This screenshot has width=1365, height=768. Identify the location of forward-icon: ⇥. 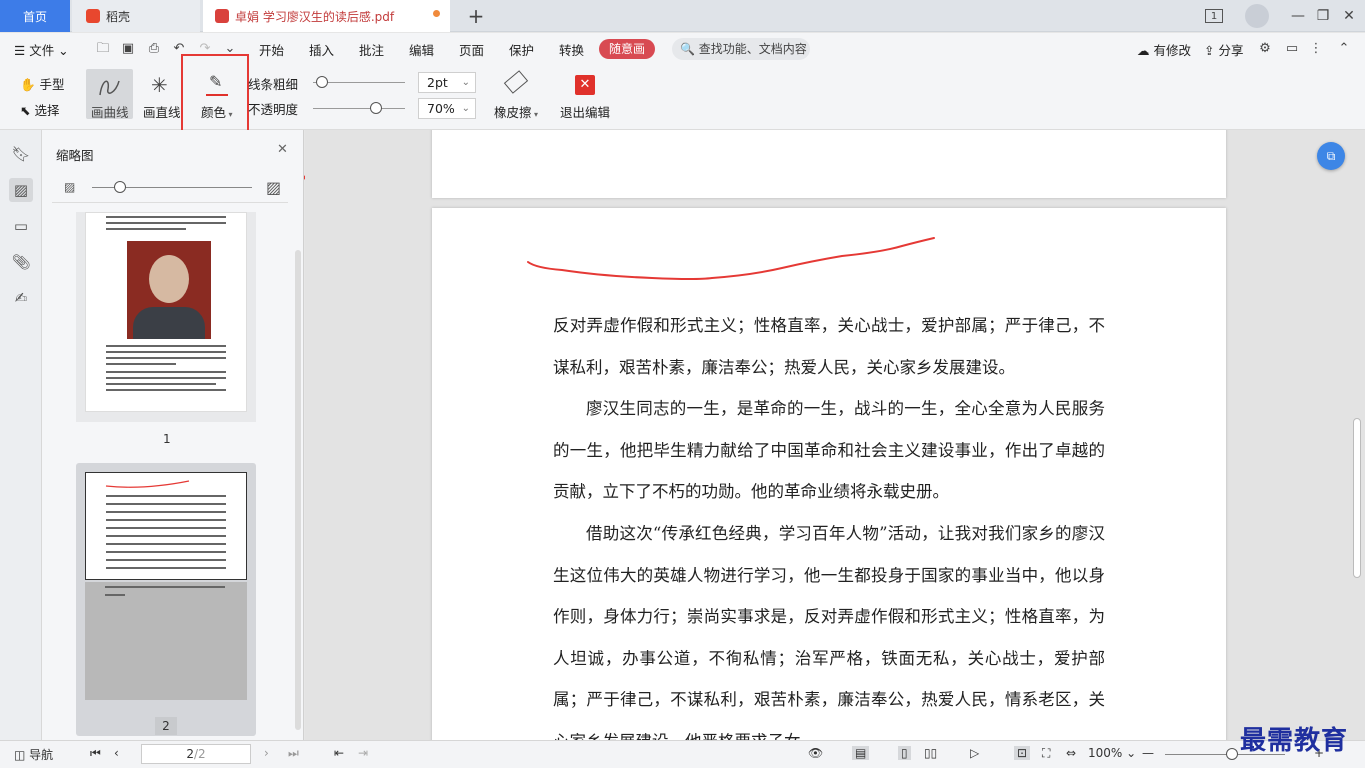
(363, 753).